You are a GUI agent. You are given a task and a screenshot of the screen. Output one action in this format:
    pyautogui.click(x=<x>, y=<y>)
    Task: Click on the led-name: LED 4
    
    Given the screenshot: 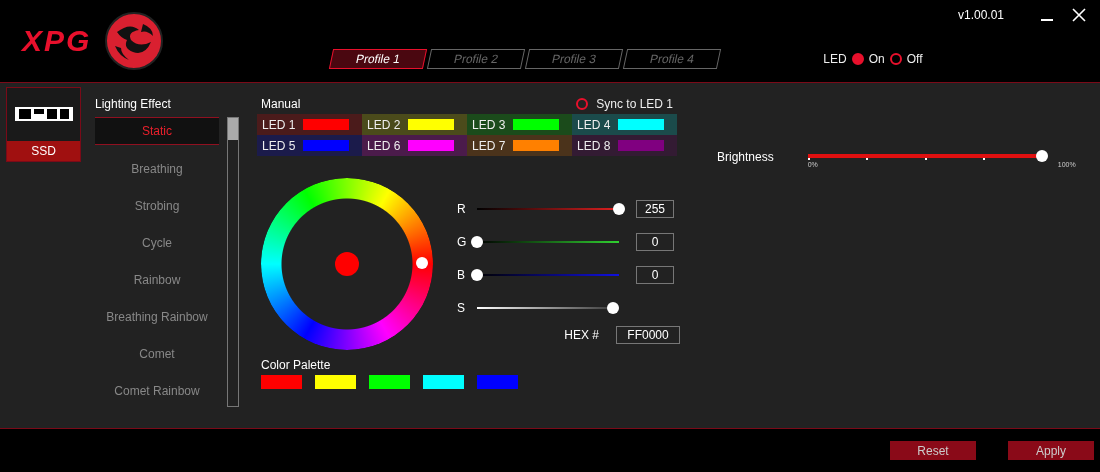 What is the action you would take?
    pyautogui.click(x=594, y=124)
    